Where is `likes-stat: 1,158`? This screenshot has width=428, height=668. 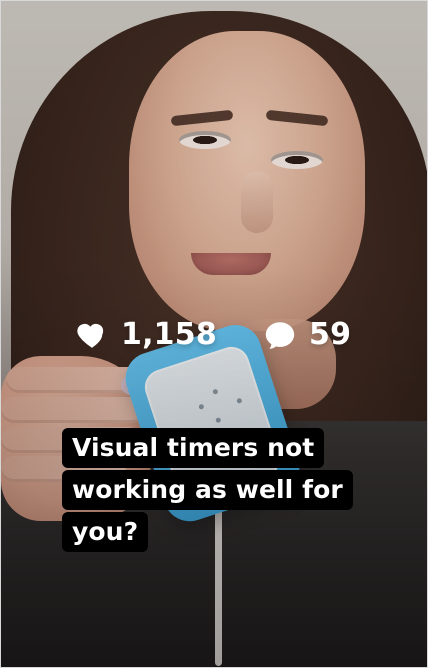 likes-stat: 1,158 is located at coordinates (146, 335).